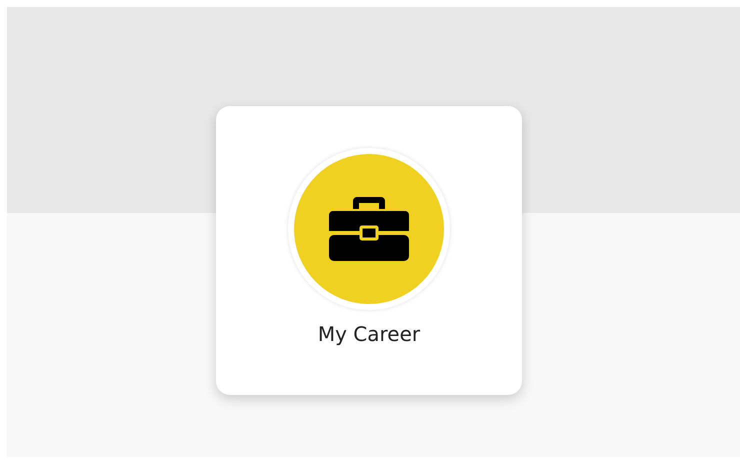 This screenshot has height=460, width=740. What do you see at coordinates (369, 334) in the screenshot?
I see `tile-label: My Career` at bounding box center [369, 334].